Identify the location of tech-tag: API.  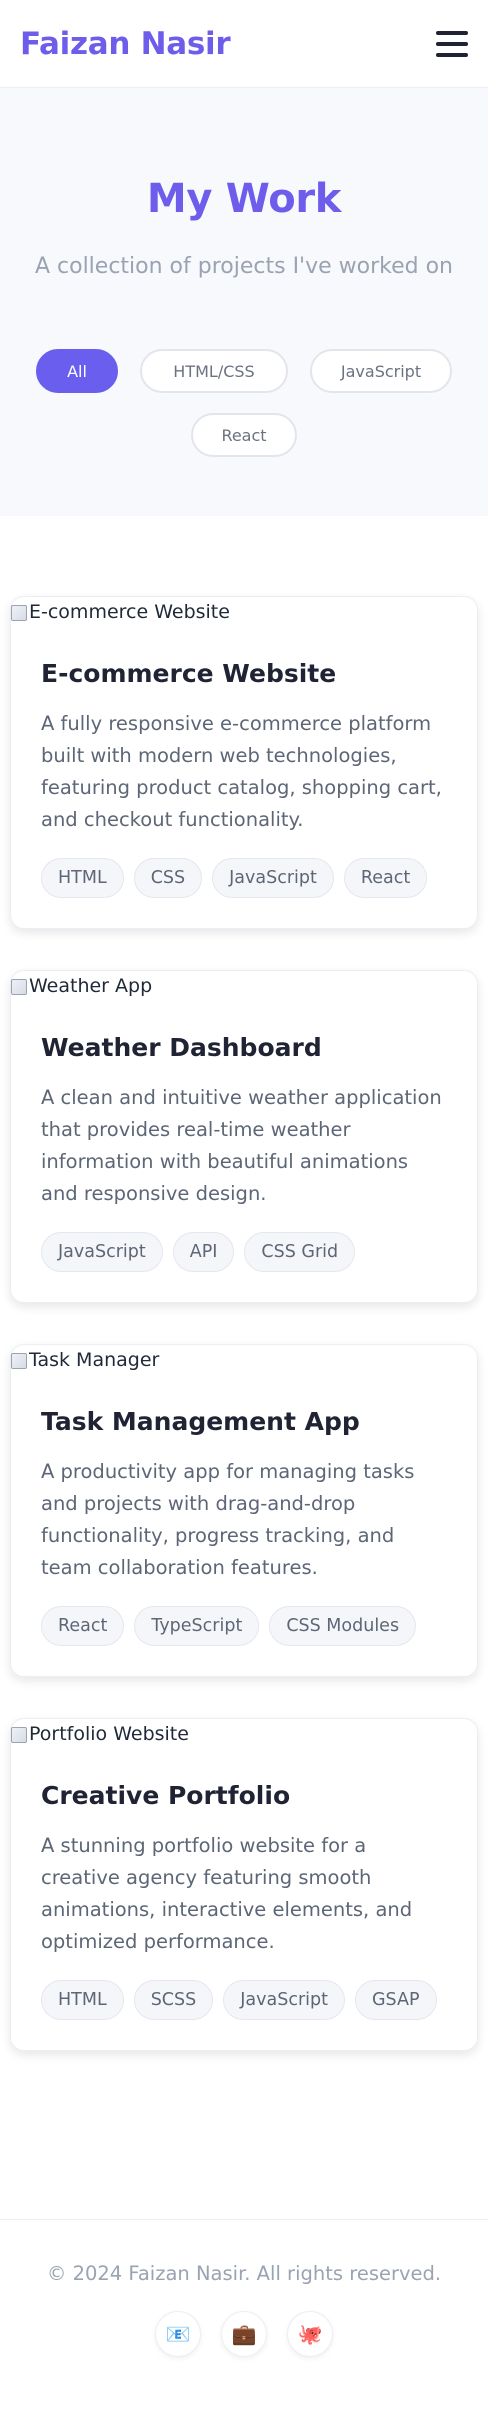
(203, 1252).